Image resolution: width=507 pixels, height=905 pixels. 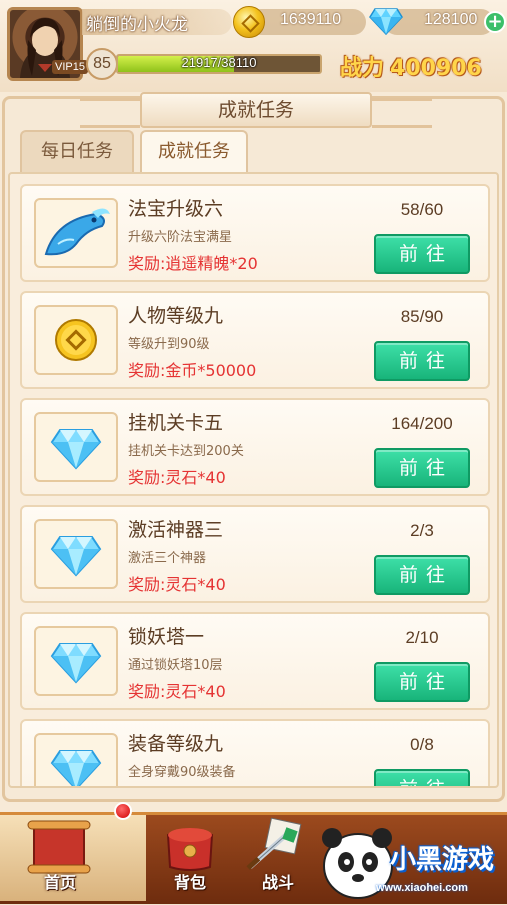 What do you see at coordinates (386, 23) in the screenshot?
I see `diamond-icon` at bounding box center [386, 23].